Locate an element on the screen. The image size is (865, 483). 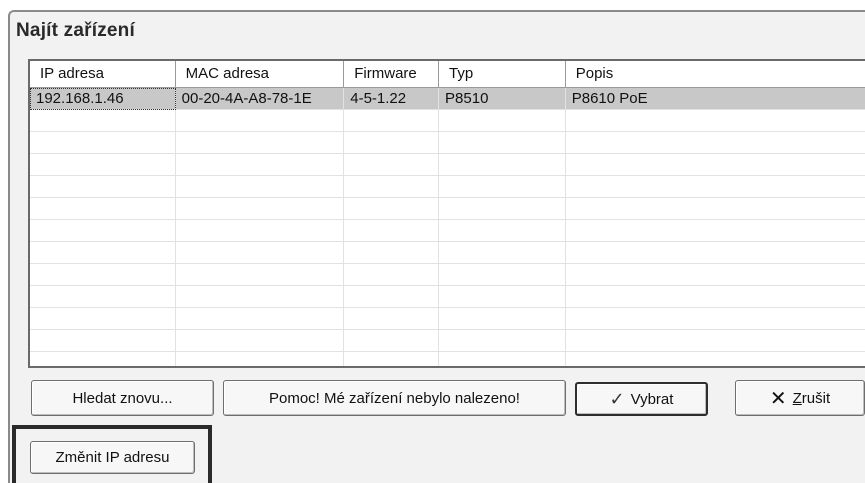
cell-type: P8510 is located at coordinates (502, 99).